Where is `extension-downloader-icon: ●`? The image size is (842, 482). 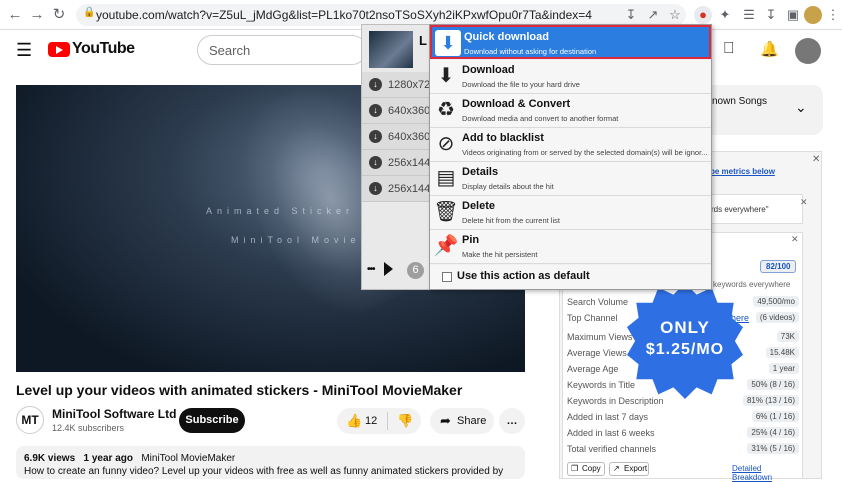 extension-downloader-icon: ● is located at coordinates (703, 15).